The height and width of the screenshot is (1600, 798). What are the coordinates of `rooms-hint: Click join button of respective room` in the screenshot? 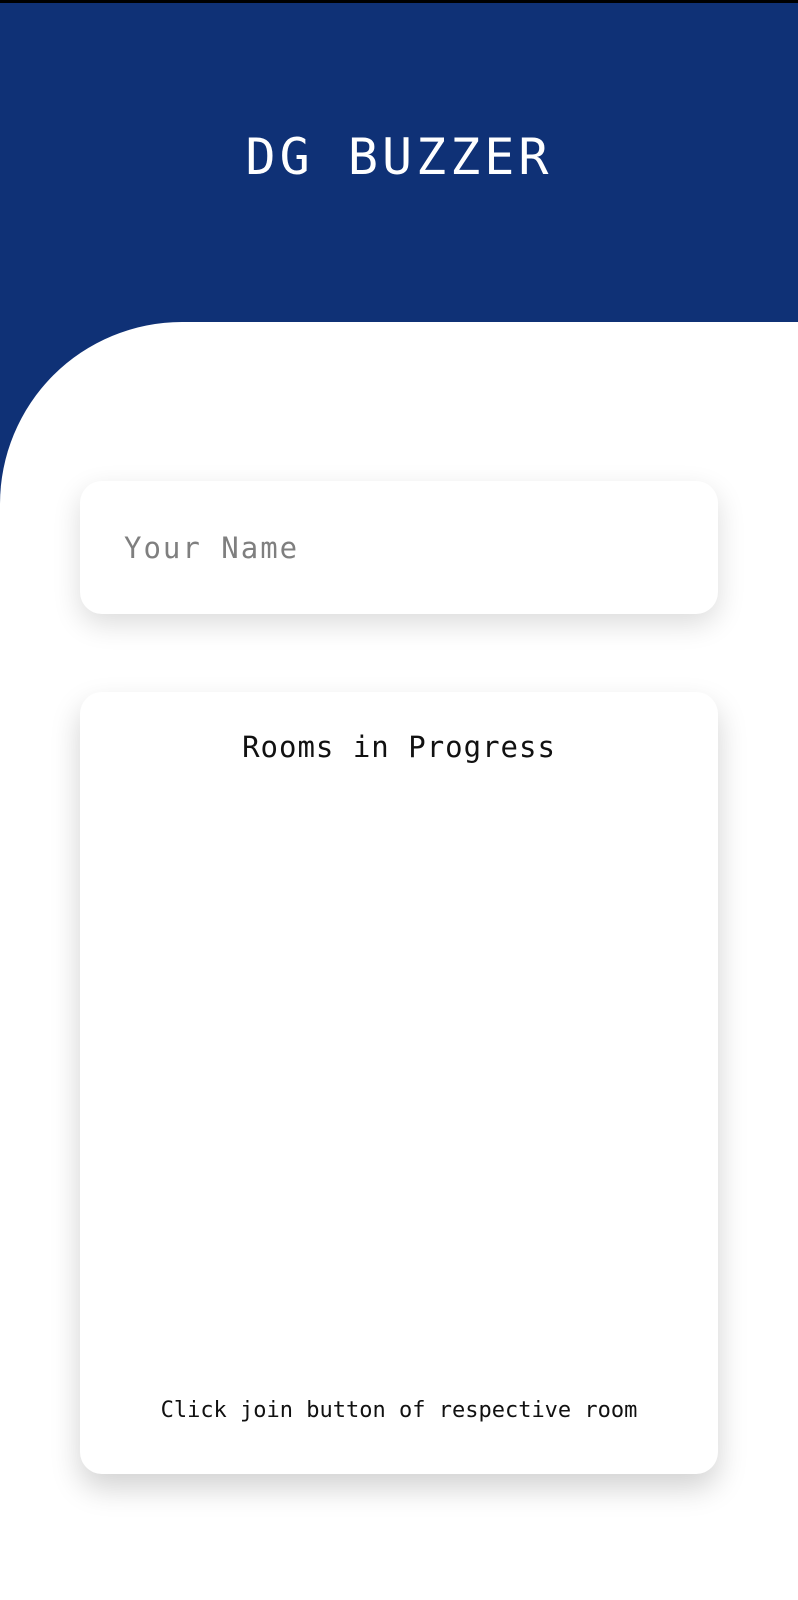 It's located at (399, 1410).